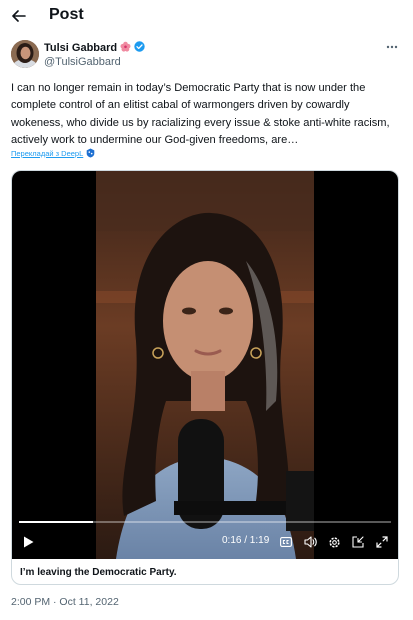 Image resolution: width=413 pixels, height=620 pixels. What do you see at coordinates (205, 542) in the screenshot?
I see `video-controls: 0:16 / 1:19` at bounding box center [205, 542].